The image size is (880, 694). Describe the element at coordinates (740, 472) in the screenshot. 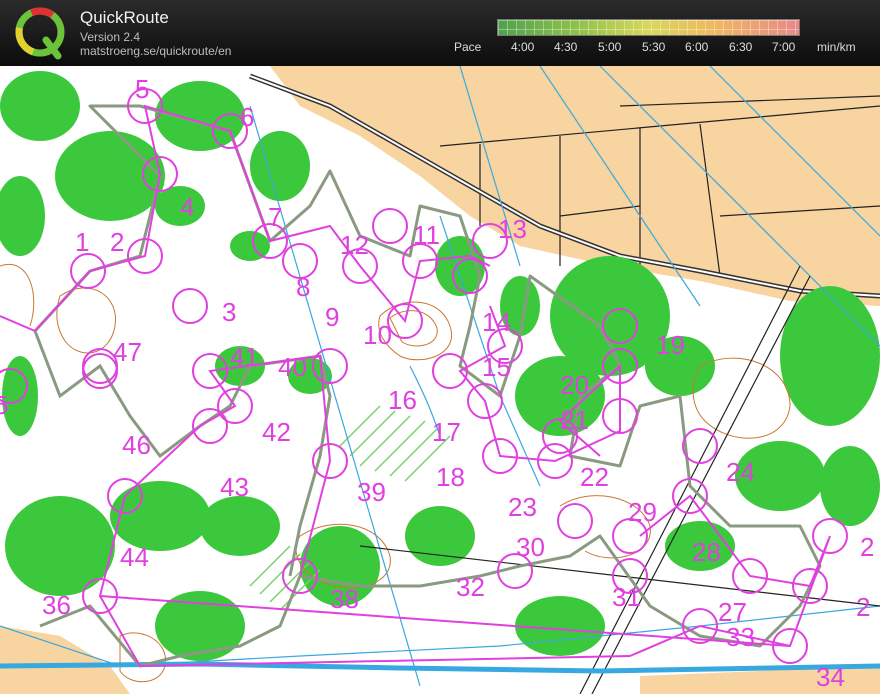

I see `control-label: 24` at that location.